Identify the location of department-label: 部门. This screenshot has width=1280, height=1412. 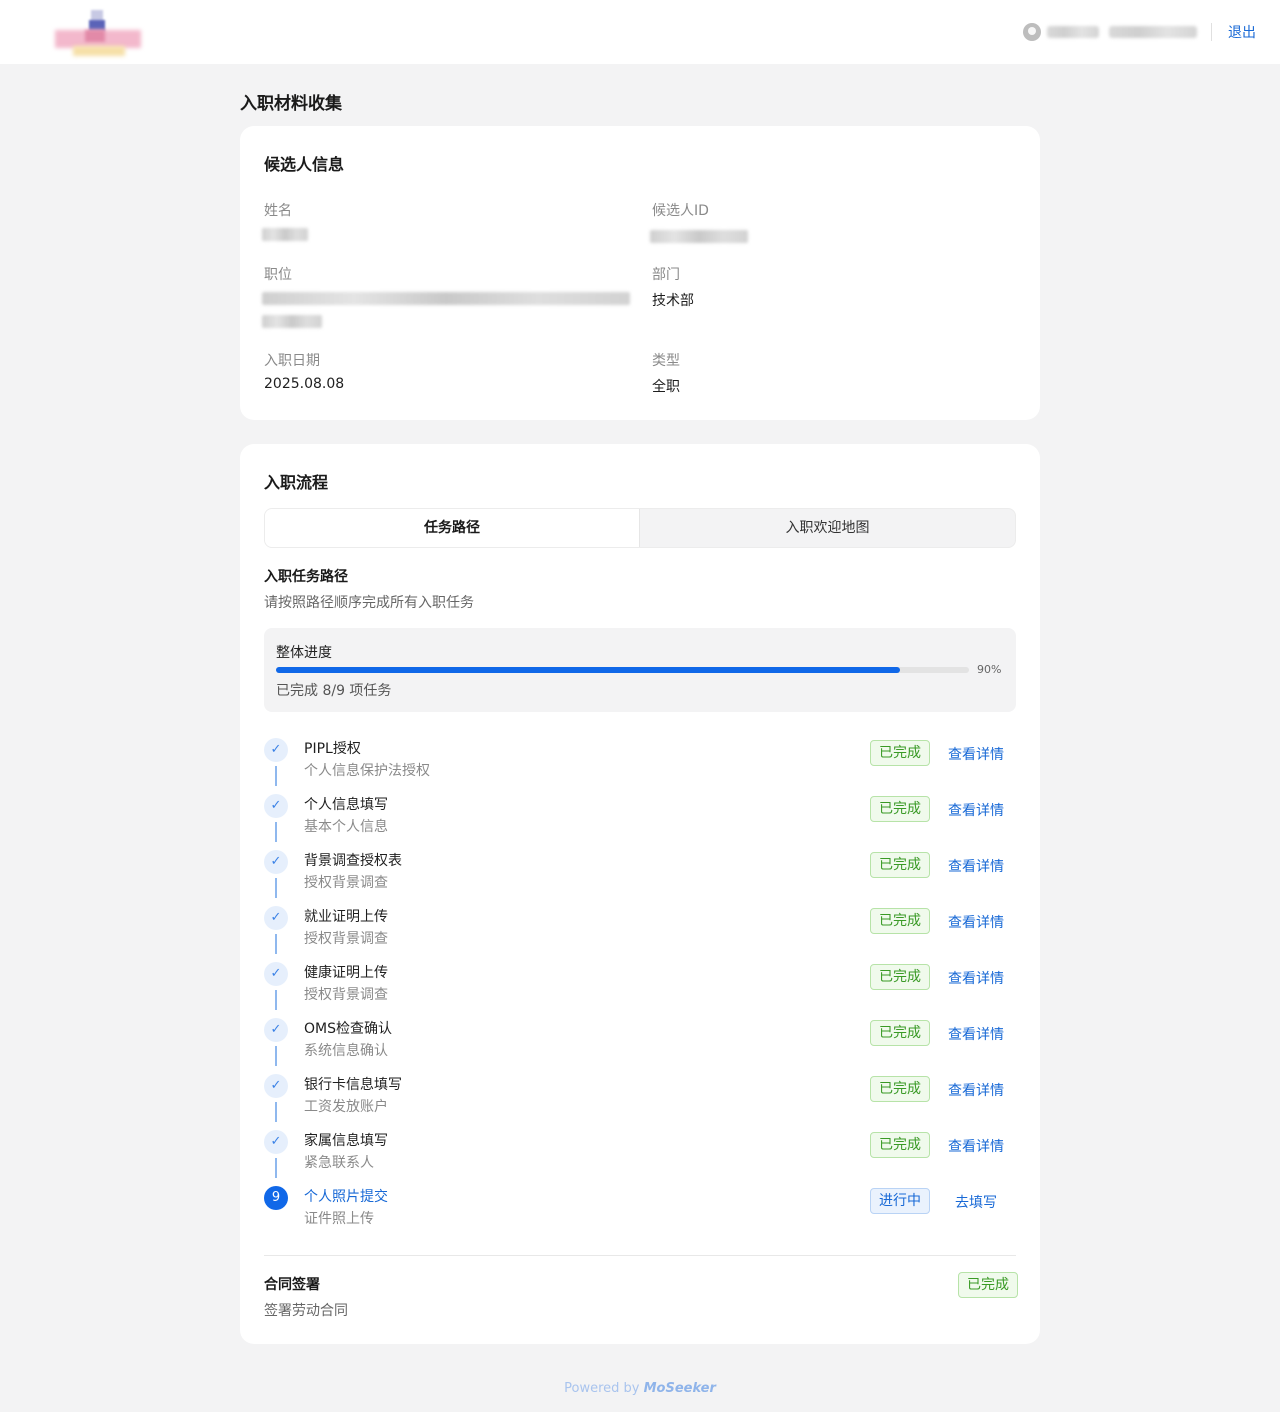
(666, 275).